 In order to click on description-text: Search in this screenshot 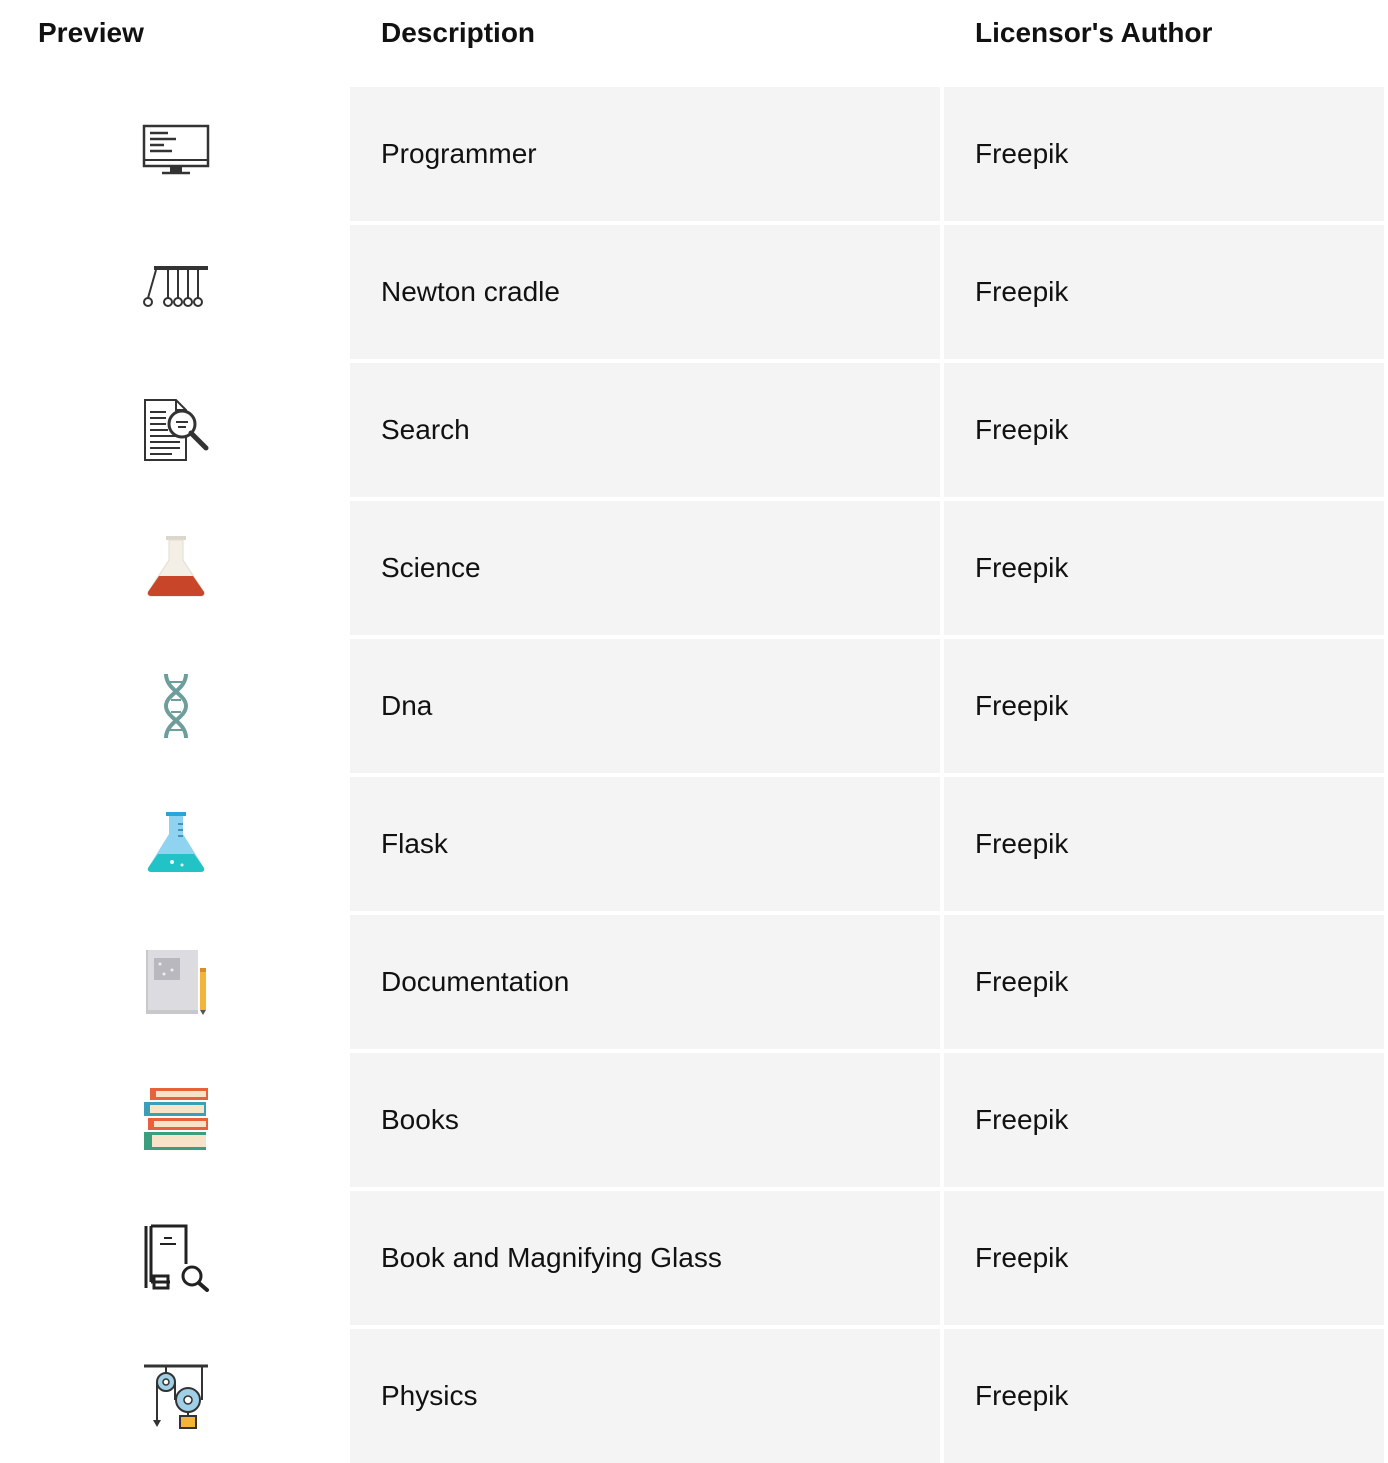, I will do `click(425, 429)`.